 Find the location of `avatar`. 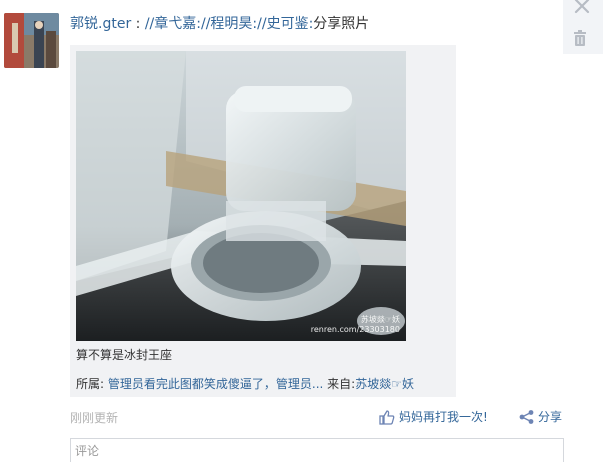

avatar is located at coordinates (31, 40).